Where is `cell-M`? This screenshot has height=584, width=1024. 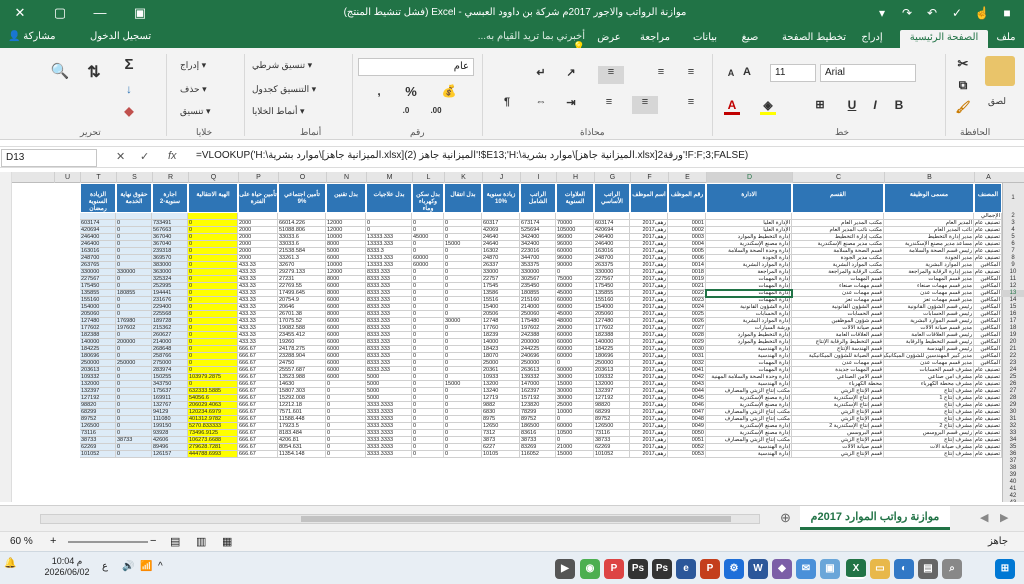 cell-M is located at coordinates (389, 216).